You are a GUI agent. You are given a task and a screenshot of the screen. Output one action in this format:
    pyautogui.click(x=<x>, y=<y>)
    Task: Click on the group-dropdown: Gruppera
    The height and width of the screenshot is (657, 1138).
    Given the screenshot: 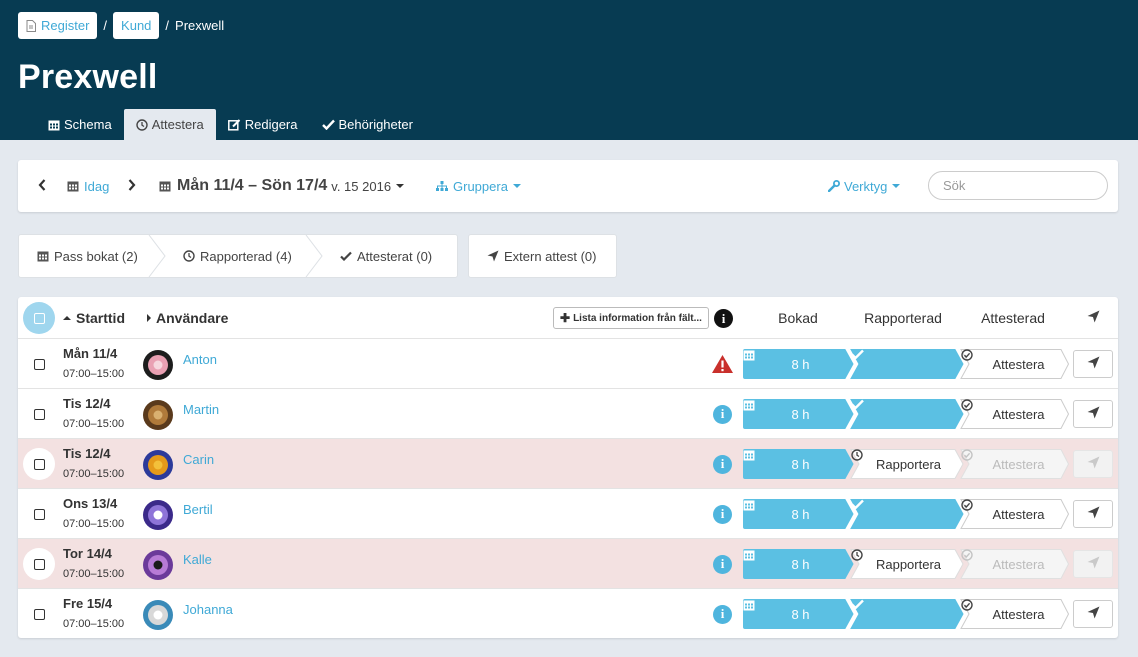 What is the action you would take?
    pyautogui.click(x=478, y=186)
    